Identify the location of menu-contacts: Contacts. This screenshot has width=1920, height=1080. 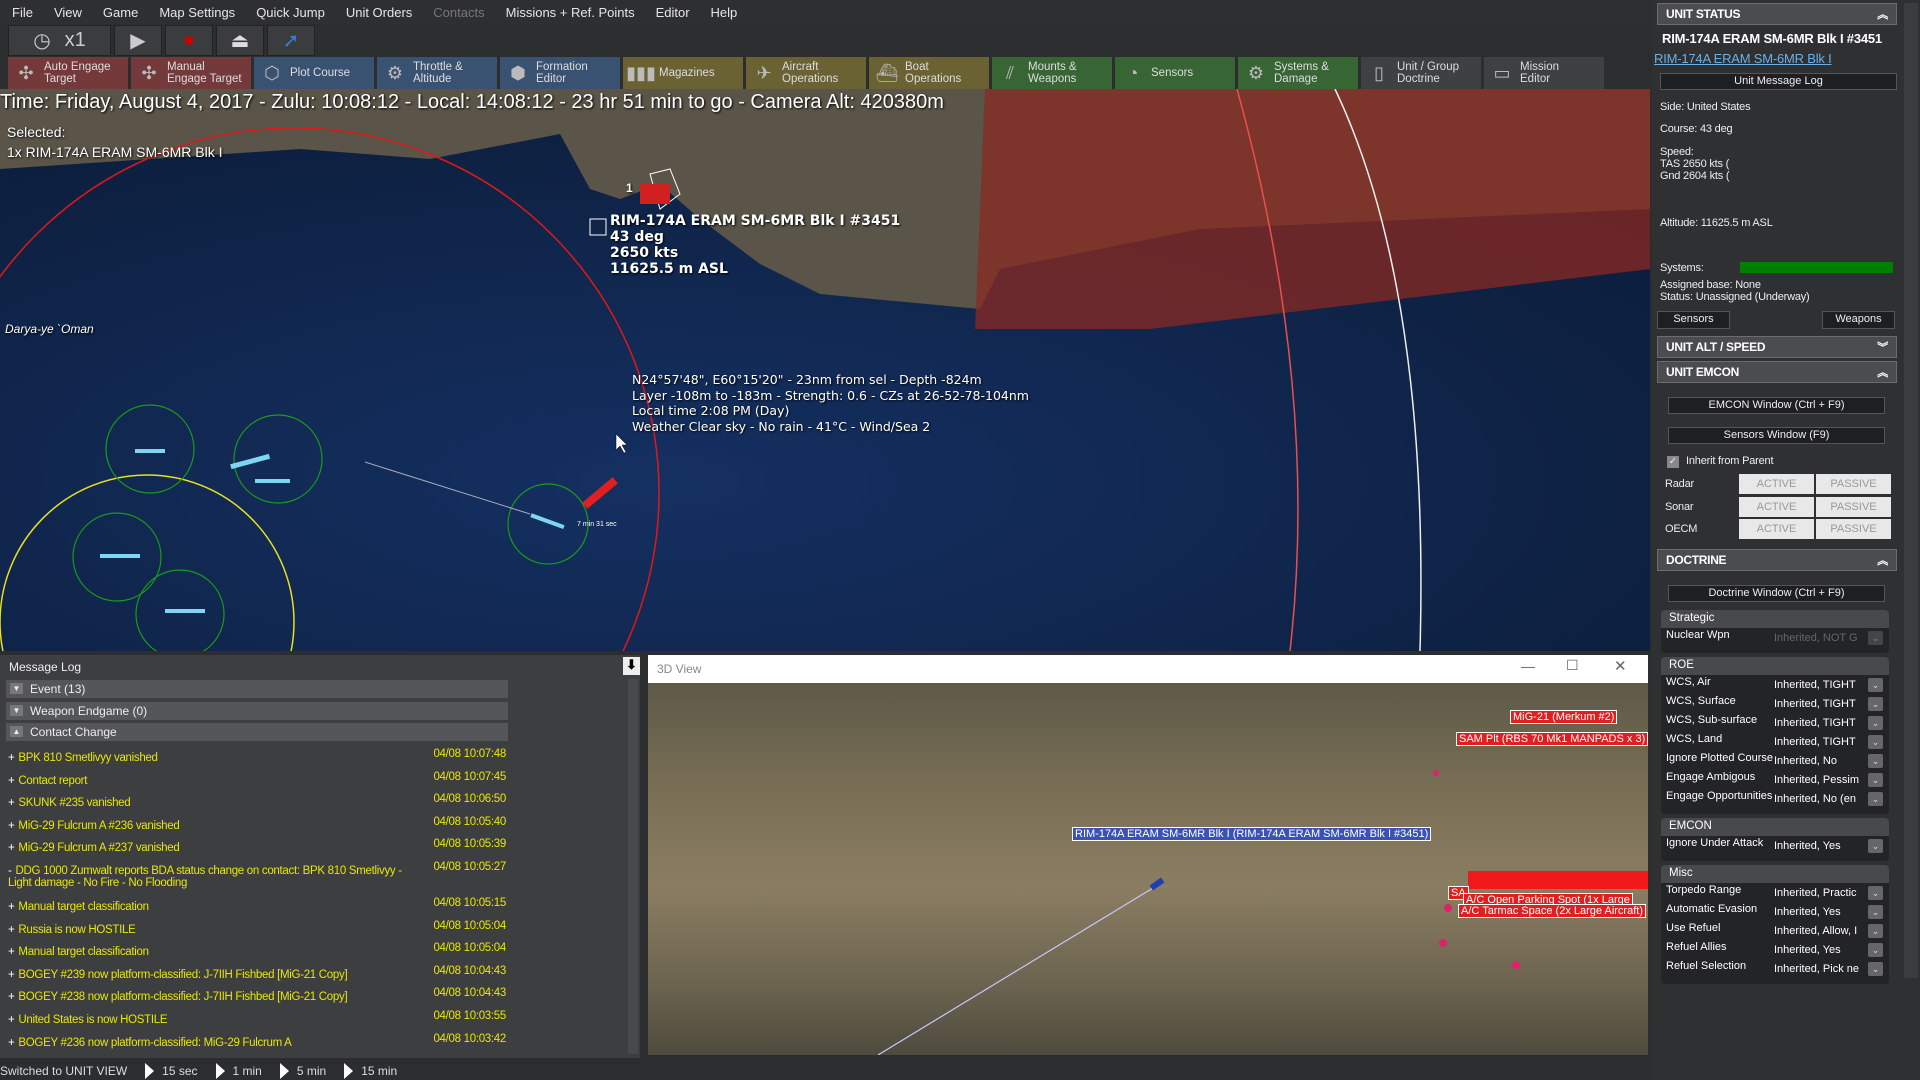
(458, 12).